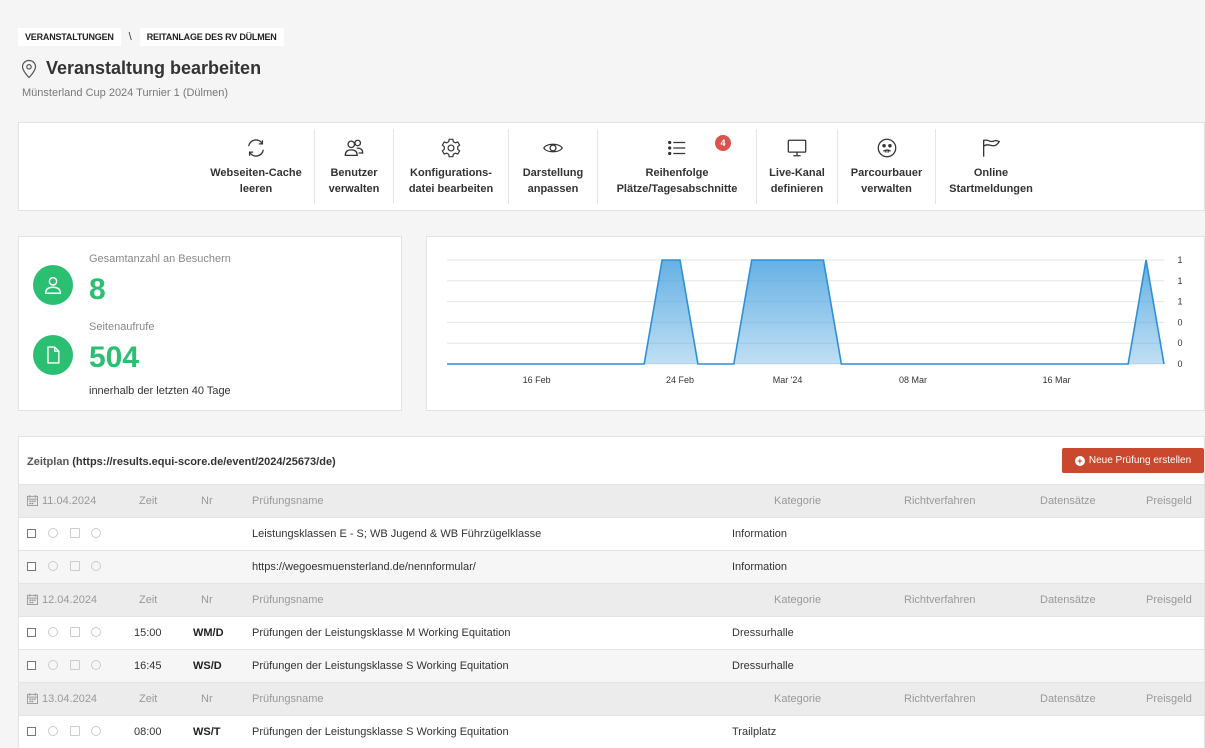 This screenshot has height=748, width=1205. I want to click on x-tick-label: Mar '24, so click(788, 380).